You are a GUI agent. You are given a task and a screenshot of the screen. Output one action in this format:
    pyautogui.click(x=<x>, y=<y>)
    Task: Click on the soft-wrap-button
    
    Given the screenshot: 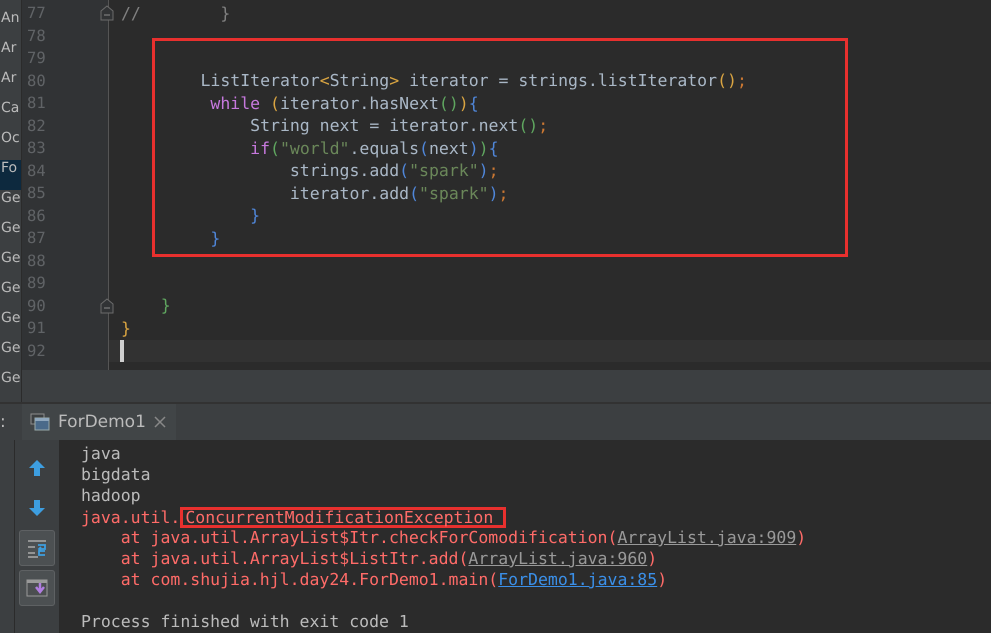 What is the action you would take?
    pyautogui.click(x=37, y=548)
    